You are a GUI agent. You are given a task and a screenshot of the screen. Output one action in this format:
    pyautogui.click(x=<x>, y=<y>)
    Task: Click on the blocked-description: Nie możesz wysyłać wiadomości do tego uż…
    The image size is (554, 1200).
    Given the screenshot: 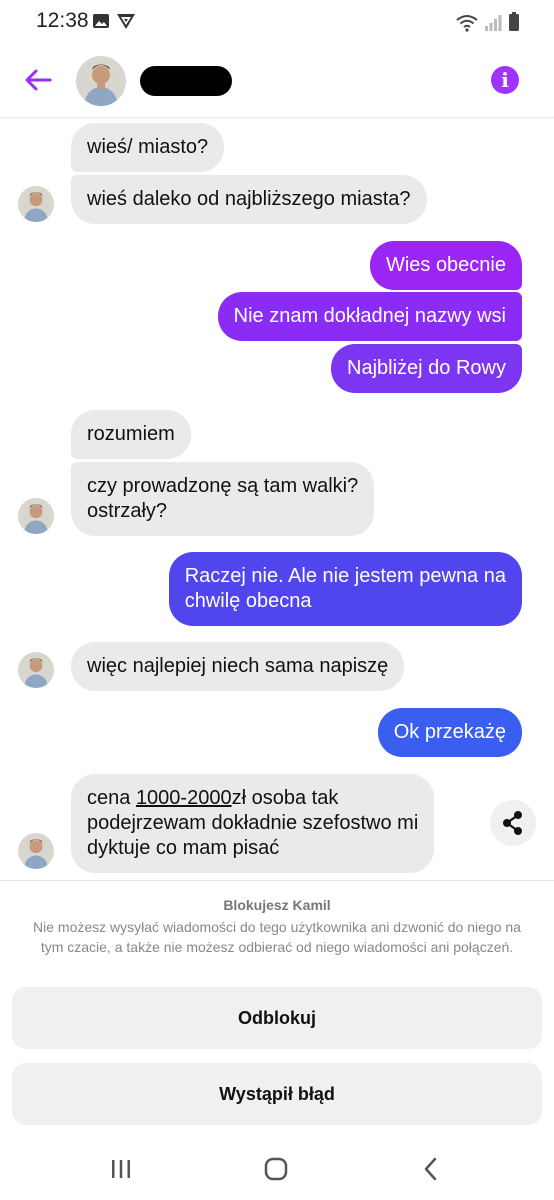 What is the action you would take?
    pyautogui.click(x=277, y=937)
    